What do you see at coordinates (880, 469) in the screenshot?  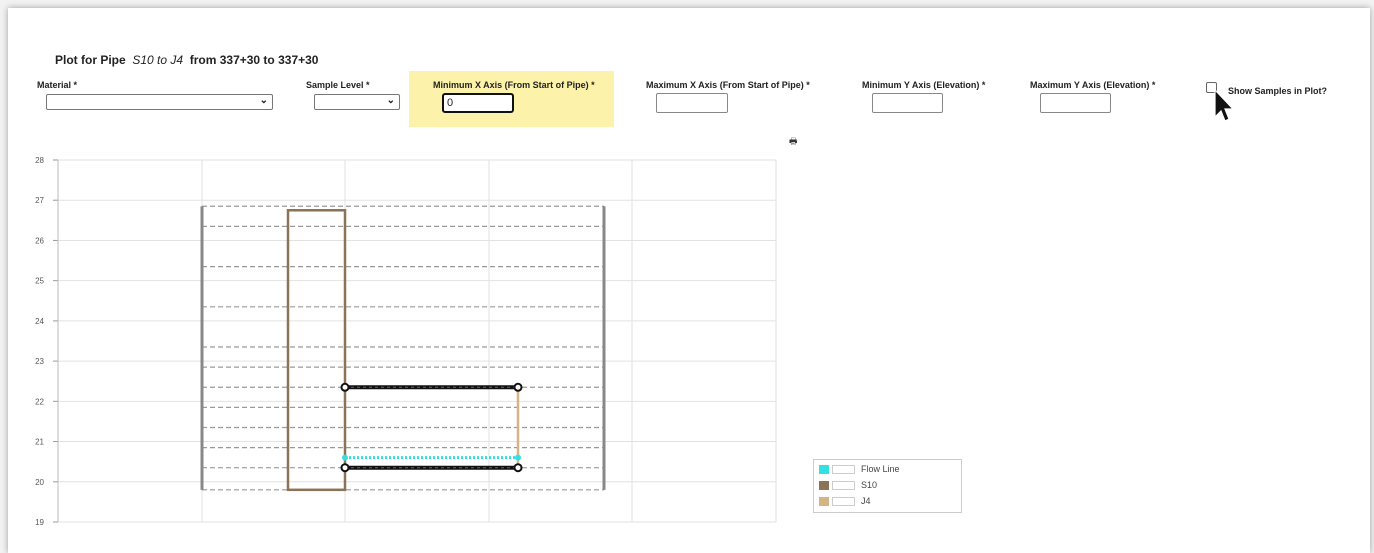 I see `legend-label: Flow Line` at bounding box center [880, 469].